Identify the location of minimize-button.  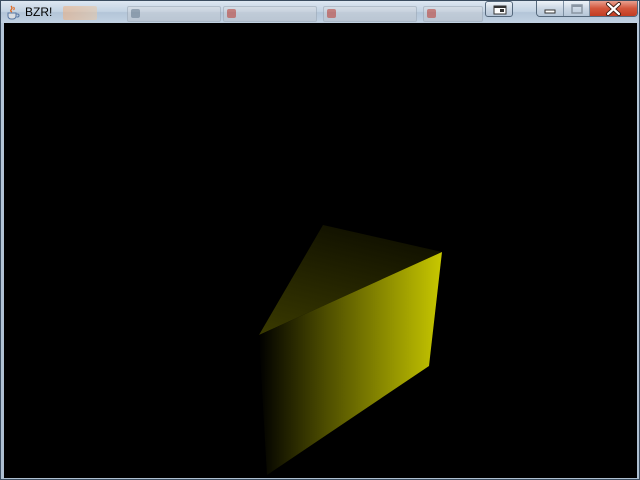
(550, 8).